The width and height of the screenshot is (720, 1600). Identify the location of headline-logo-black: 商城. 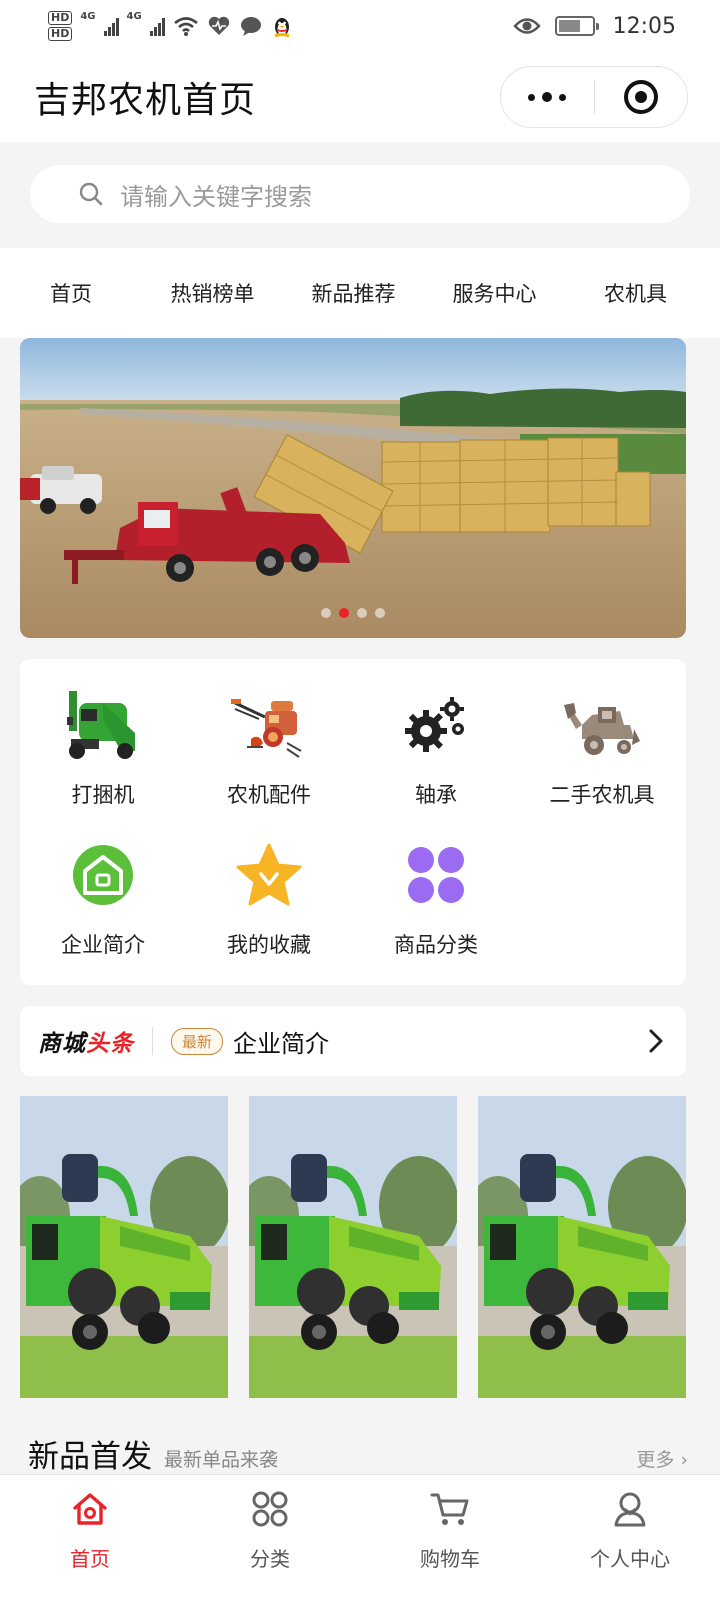
(62, 1044).